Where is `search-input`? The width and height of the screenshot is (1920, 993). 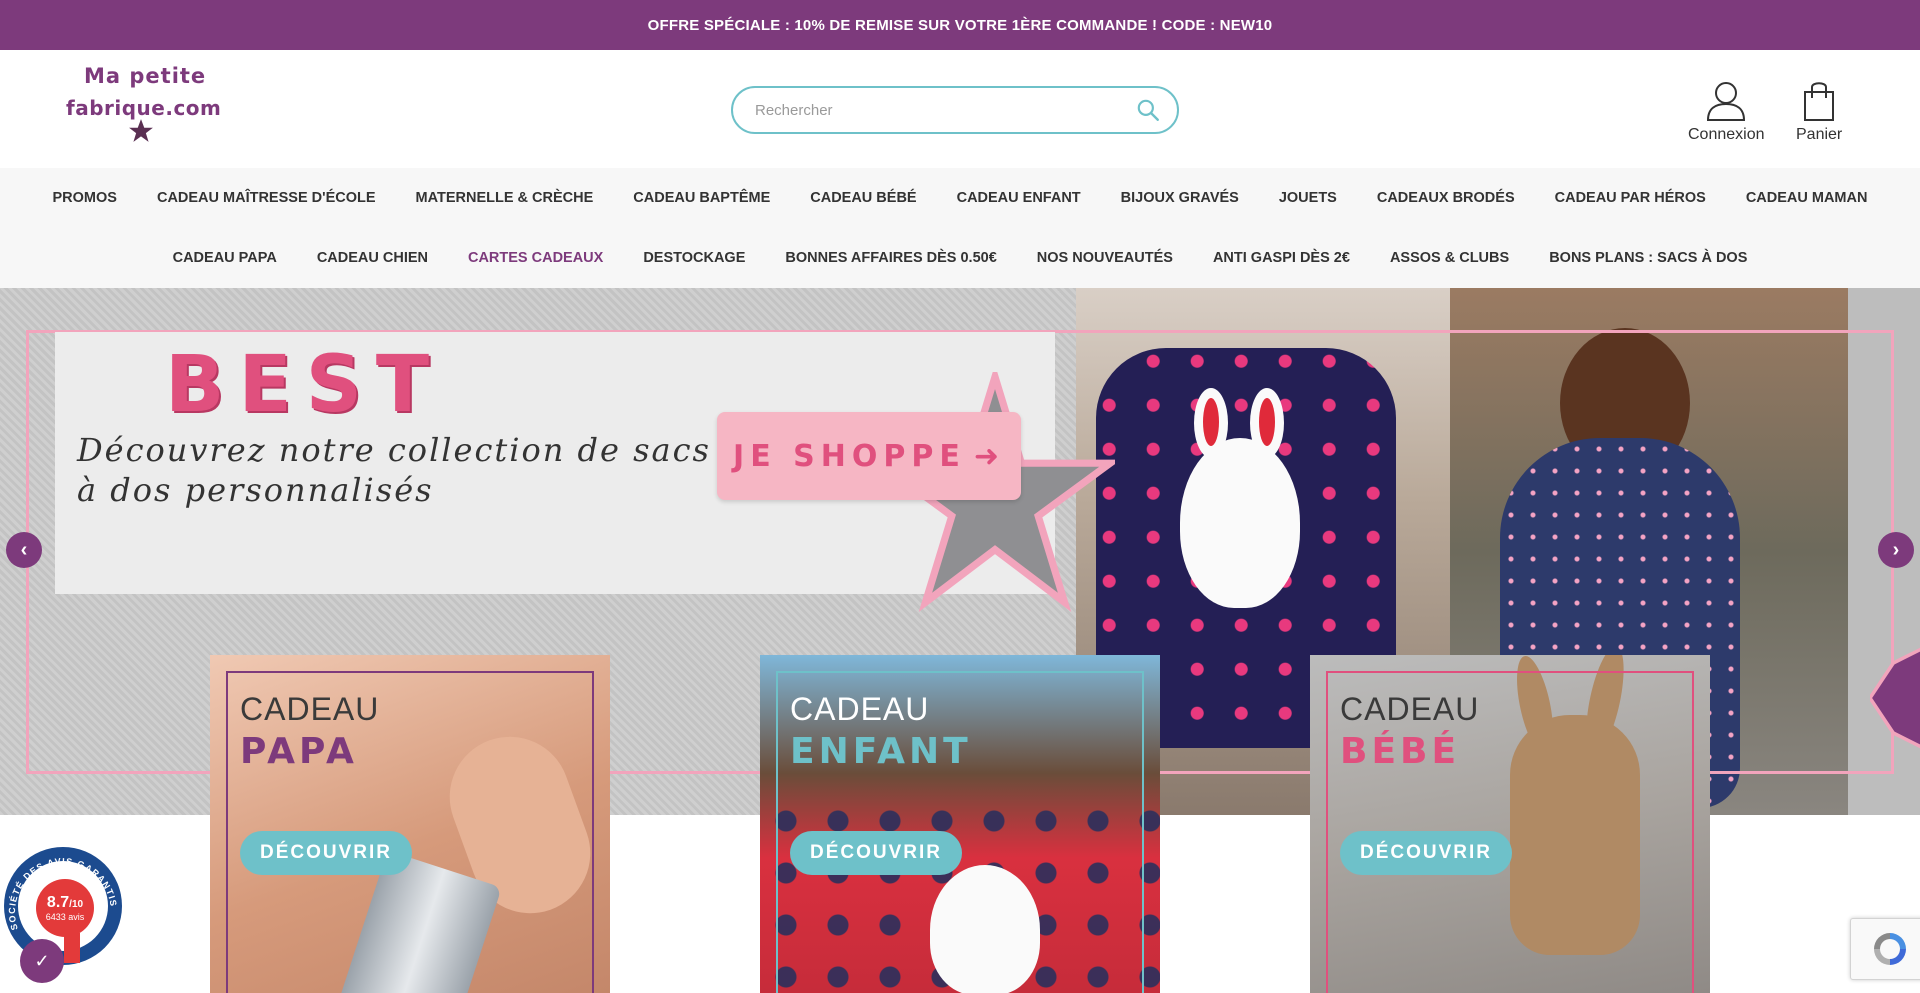 search-input is located at coordinates (945, 110).